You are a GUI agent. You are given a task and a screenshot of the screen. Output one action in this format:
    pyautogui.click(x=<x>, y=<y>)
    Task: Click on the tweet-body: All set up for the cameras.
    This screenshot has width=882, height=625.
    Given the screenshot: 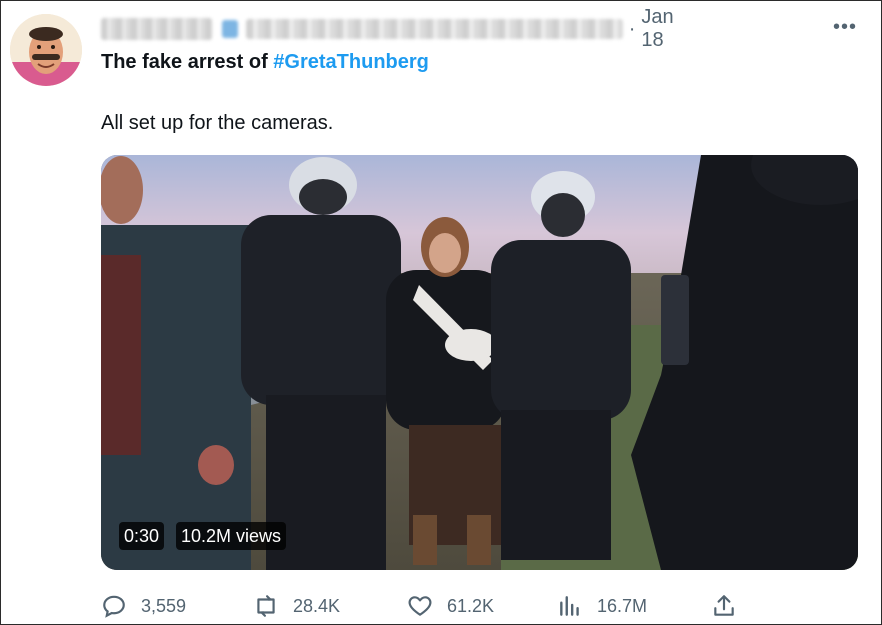 What is the action you would take?
    pyautogui.click(x=217, y=123)
    